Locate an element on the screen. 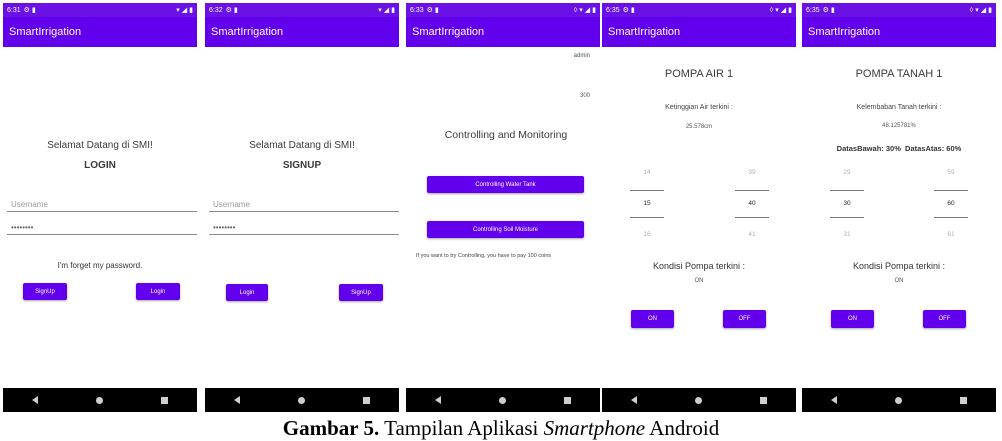 The image size is (1002, 441). picker-option: 16 is located at coordinates (647, 234).